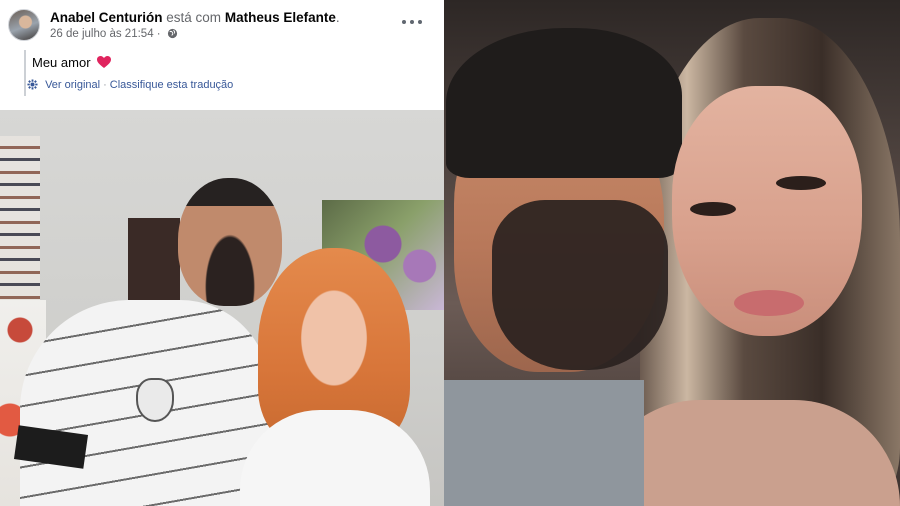  What do you see at coordinates (24, 25) in the screenshot?
I see `author-avatar` at bounding box center [24, 25].